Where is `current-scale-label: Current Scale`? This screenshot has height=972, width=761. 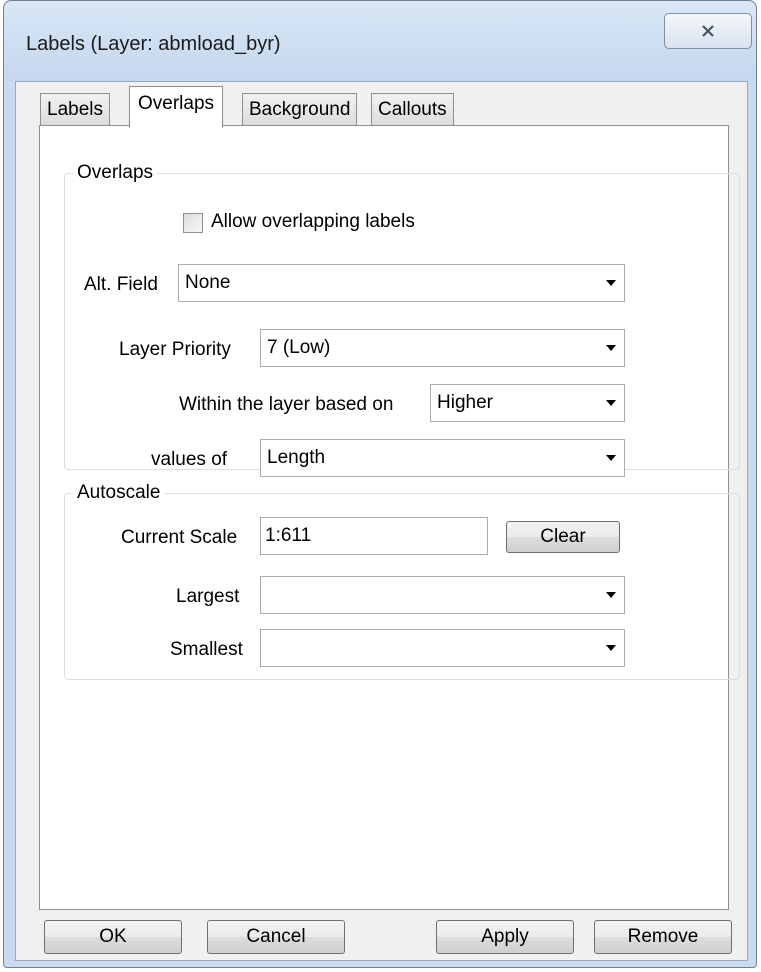
current-scale-label: Current Scale is located at coordinates (179, 537).